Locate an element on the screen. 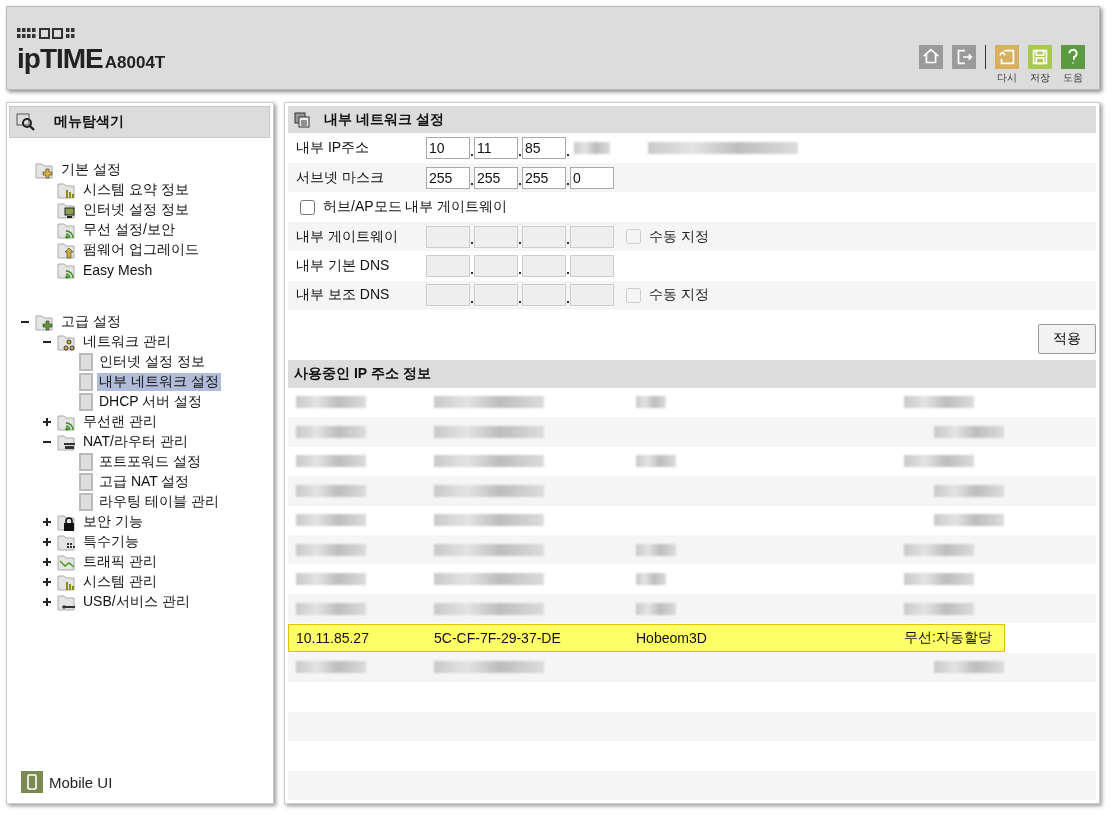 The image size is (1112, 816). tree-item: 포트포워드 설정 is located at coordinates (150, 462).